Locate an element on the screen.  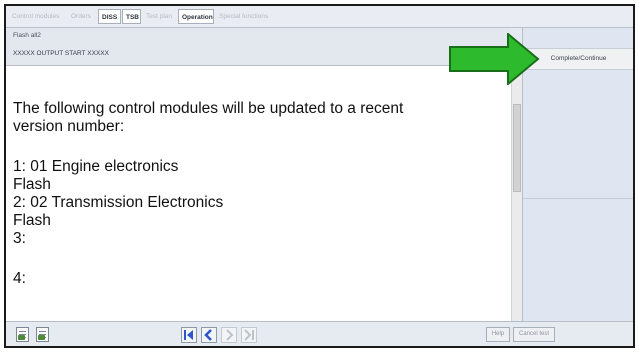
text-line: version number: is located at coordinates (69, 126).